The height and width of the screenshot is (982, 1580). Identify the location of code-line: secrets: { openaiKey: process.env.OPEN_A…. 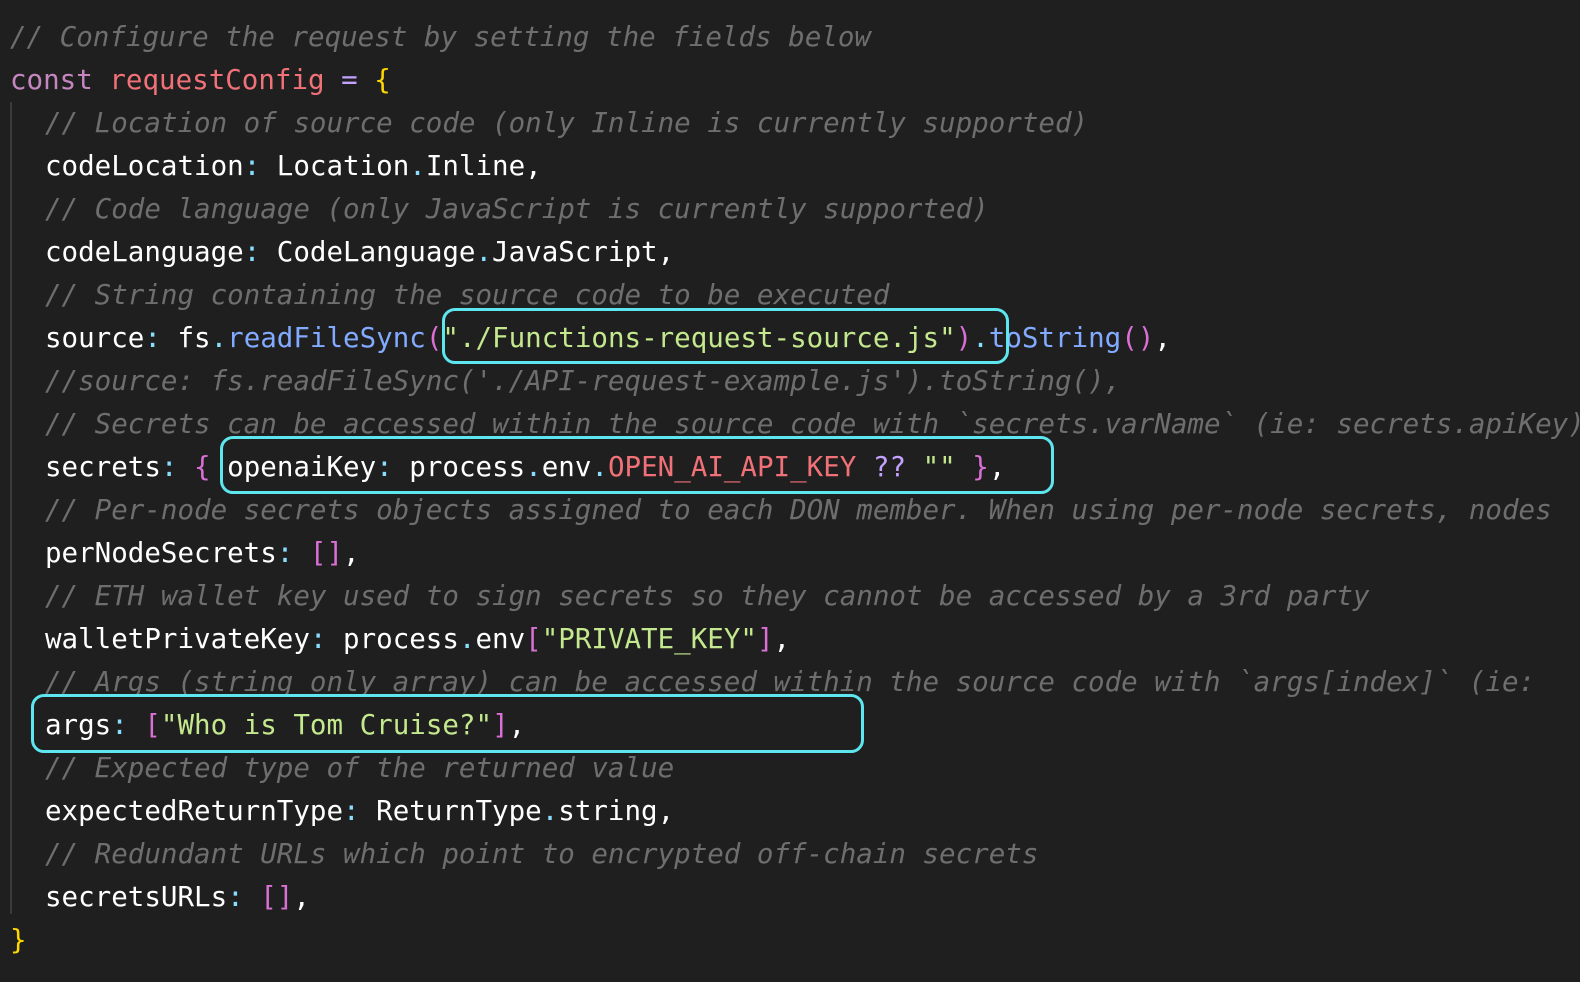
(795, 467).